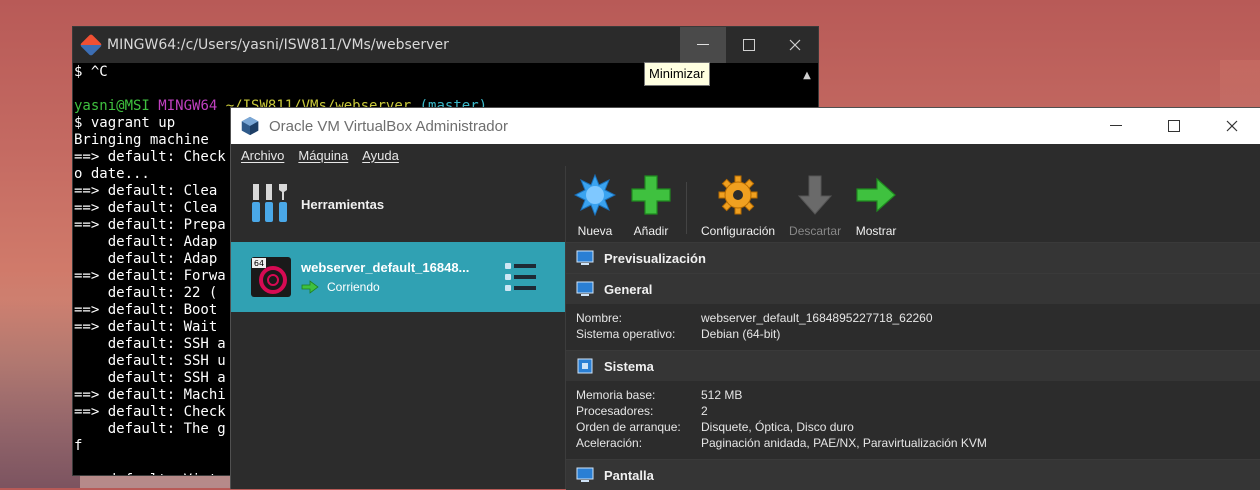  I want to click on vm-details-menu-icon, so click(522, 277).